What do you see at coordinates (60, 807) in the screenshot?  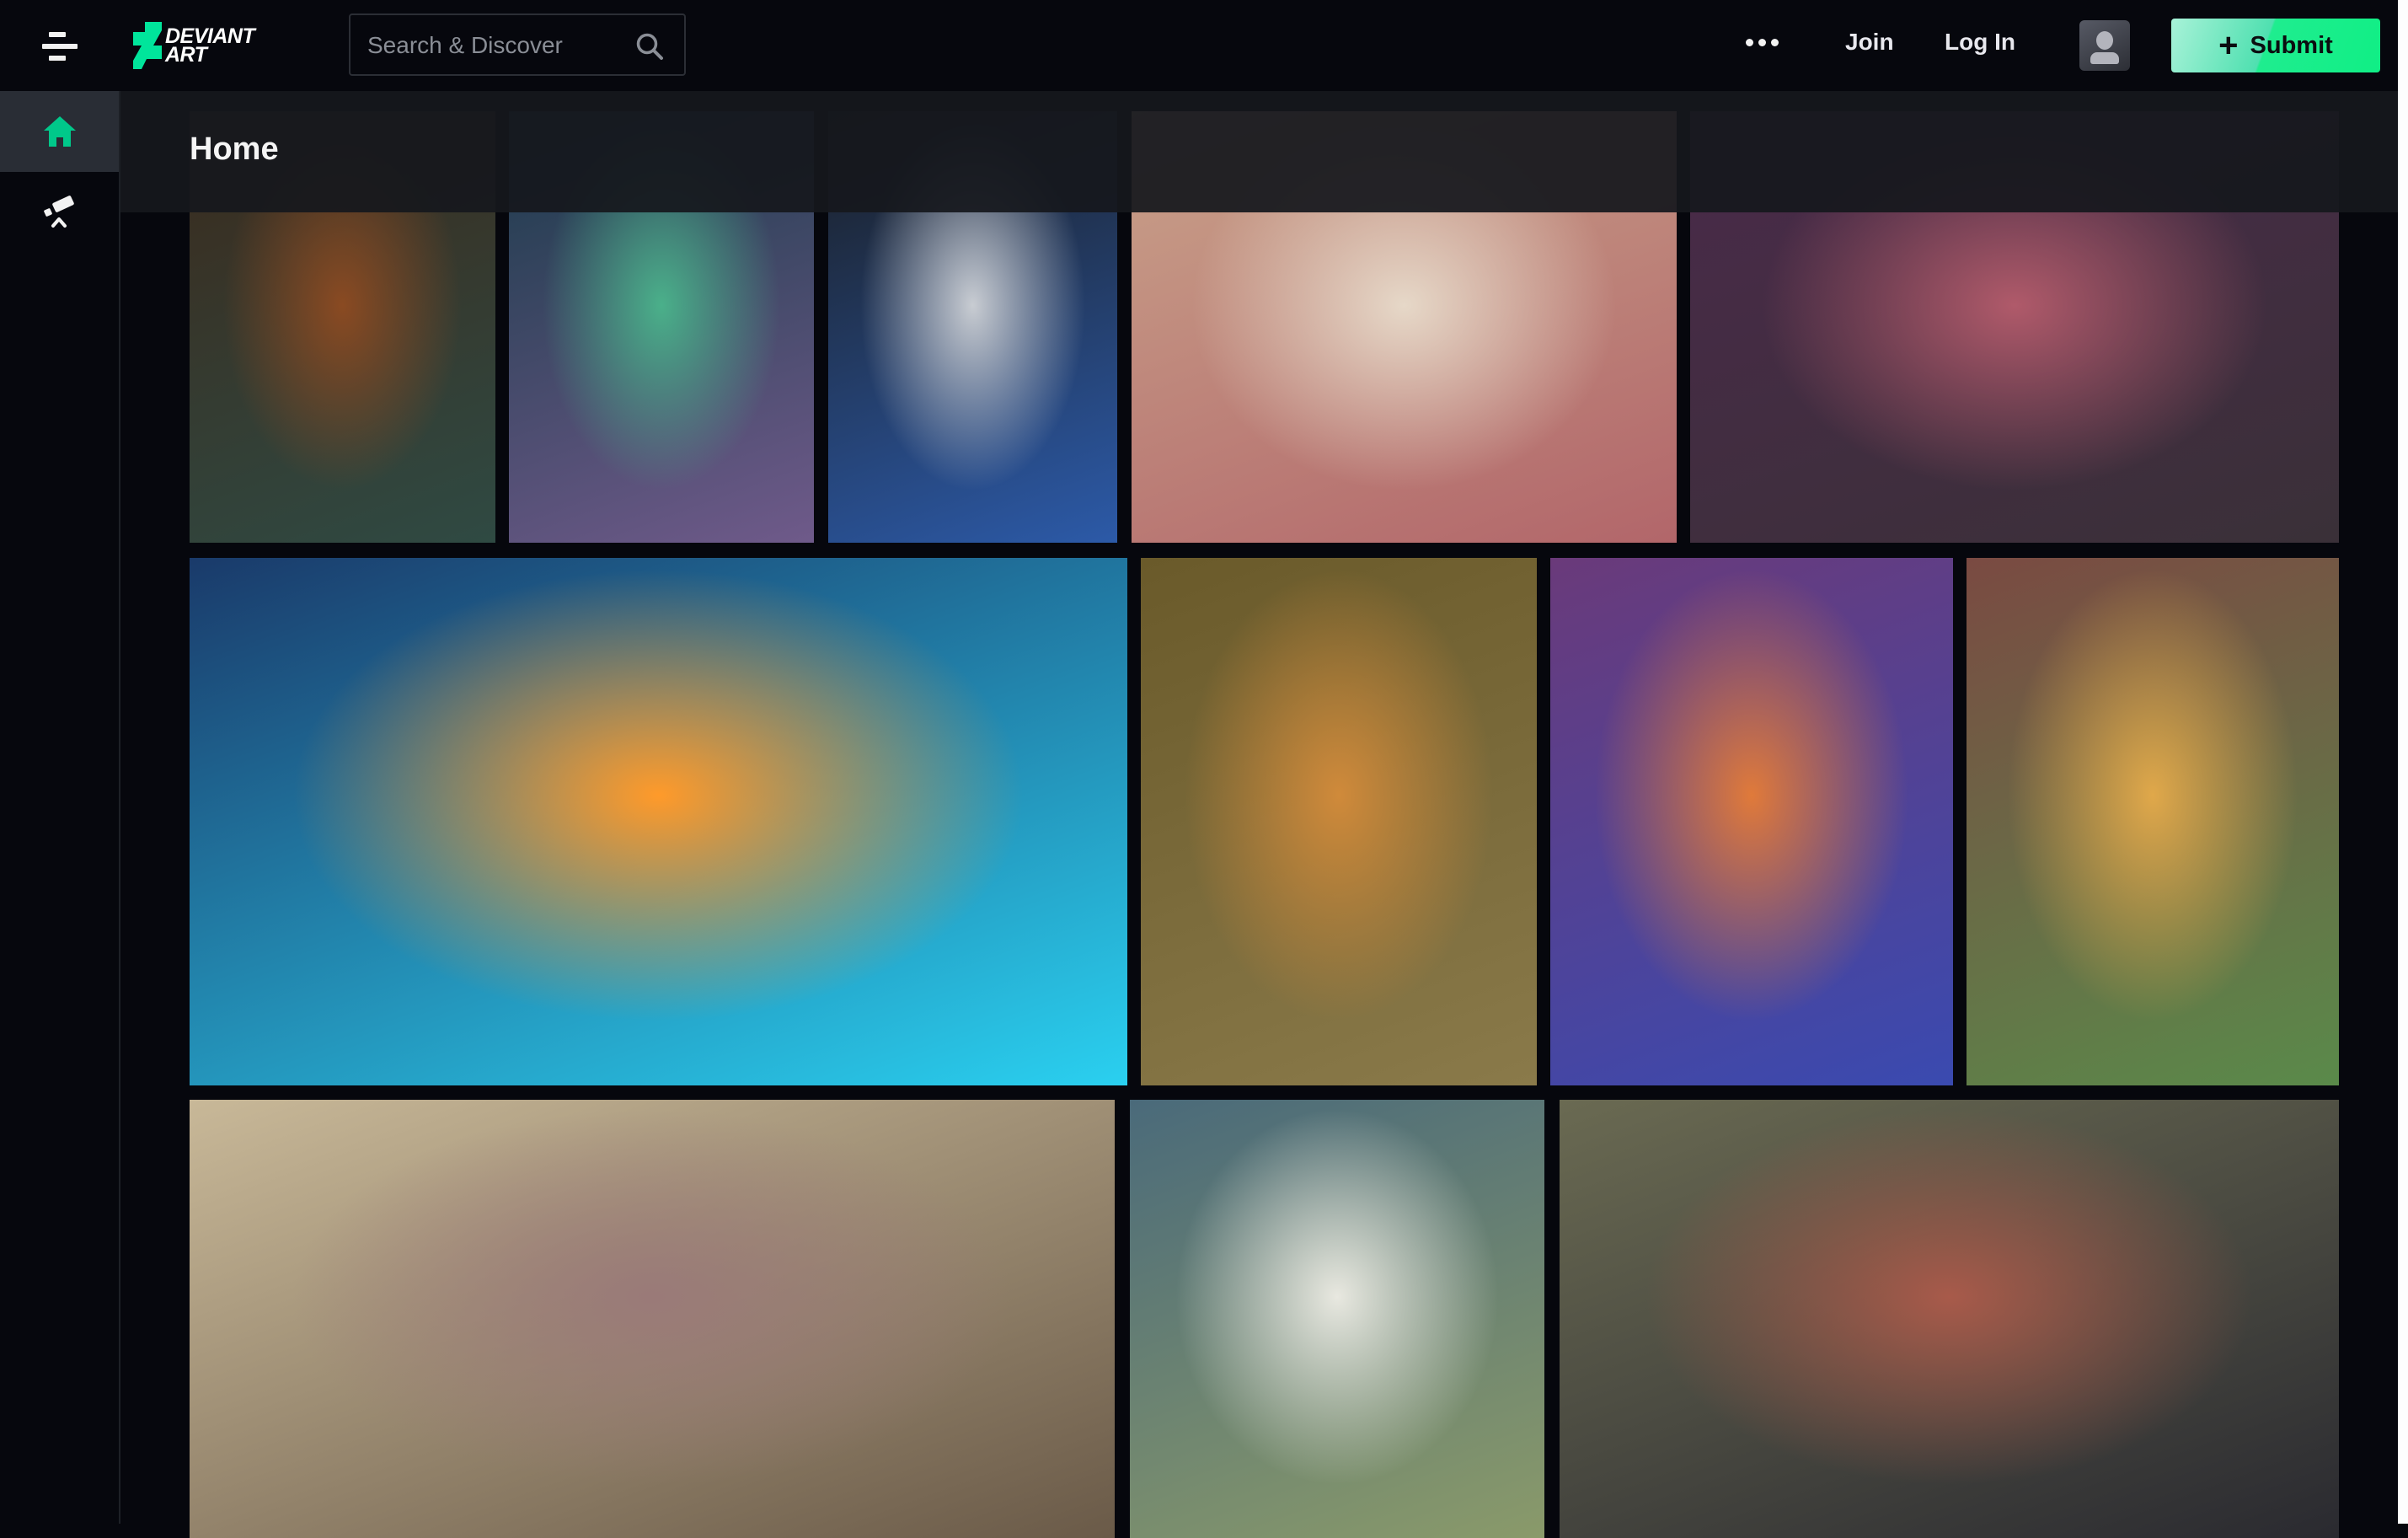 I see `left-sidebar` at bounding box center [60, 807].